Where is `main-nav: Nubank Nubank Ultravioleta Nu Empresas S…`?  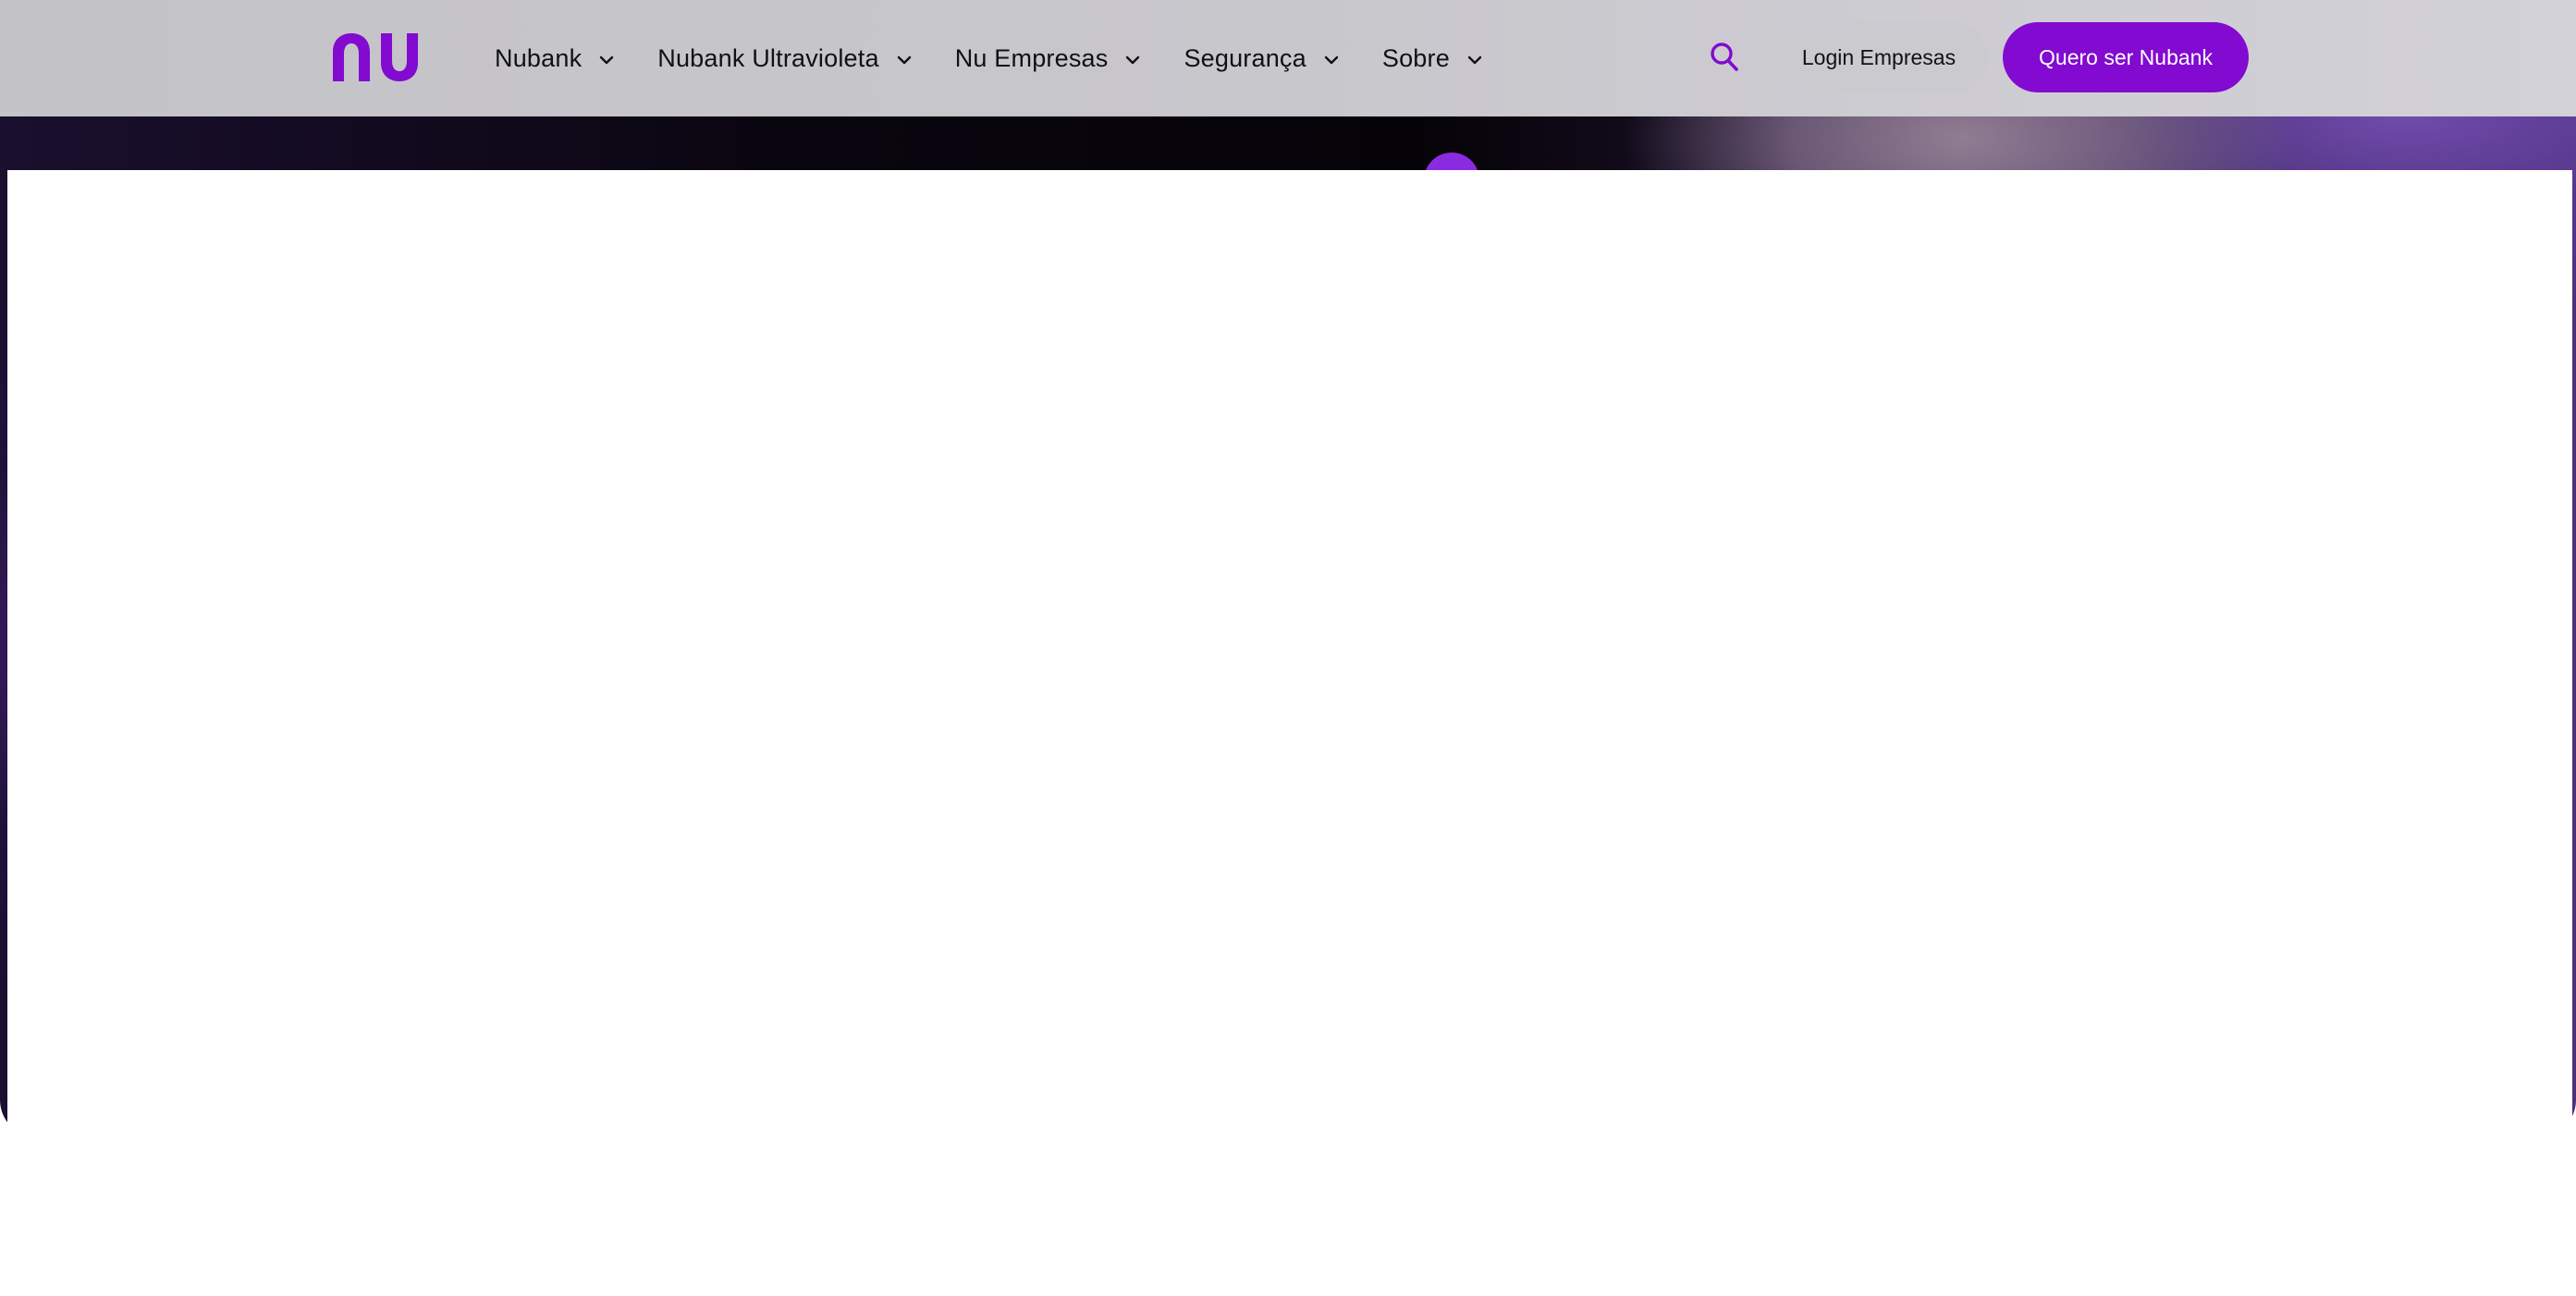
main-nav: Nubank Nubank Ultravioleta Nu Empresas S… is located at coordinates (1011, 58).